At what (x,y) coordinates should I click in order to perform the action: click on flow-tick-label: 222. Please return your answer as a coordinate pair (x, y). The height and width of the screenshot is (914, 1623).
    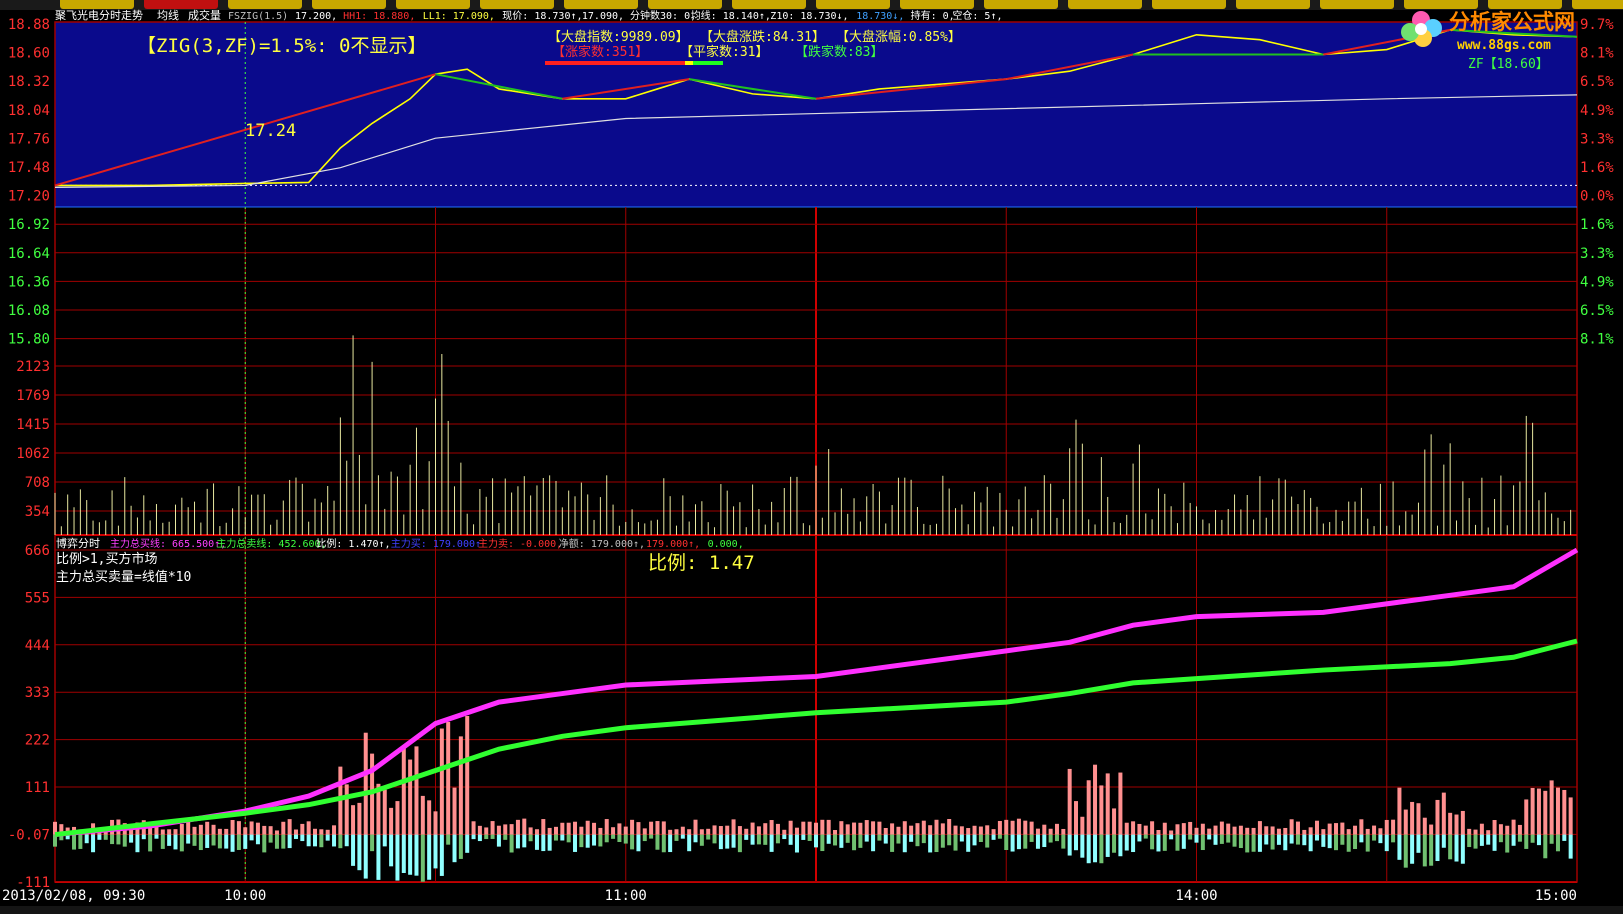
    Looking at the image, I should click on (37, 741).